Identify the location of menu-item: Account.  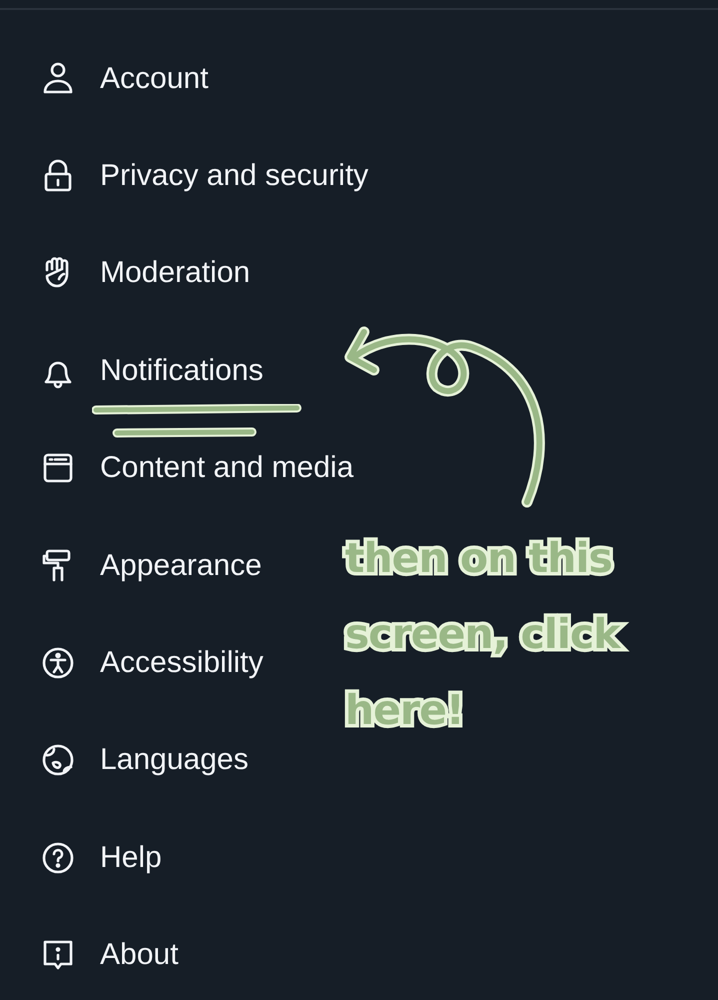
(154, 79).